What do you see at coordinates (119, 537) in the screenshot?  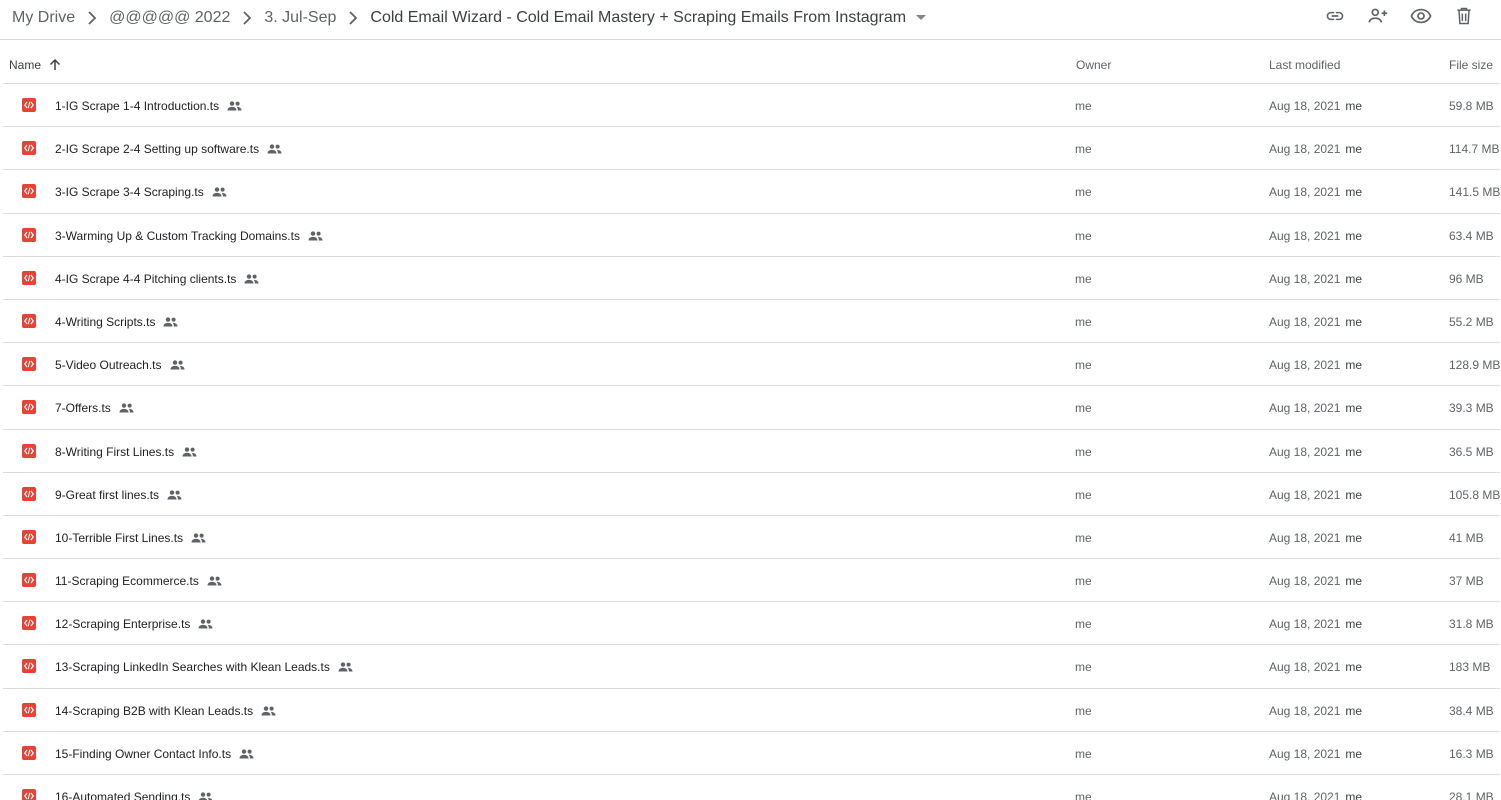 I see `file-name-text: 10-Terrible First Lines.ts` at bounding box center [119, 537].